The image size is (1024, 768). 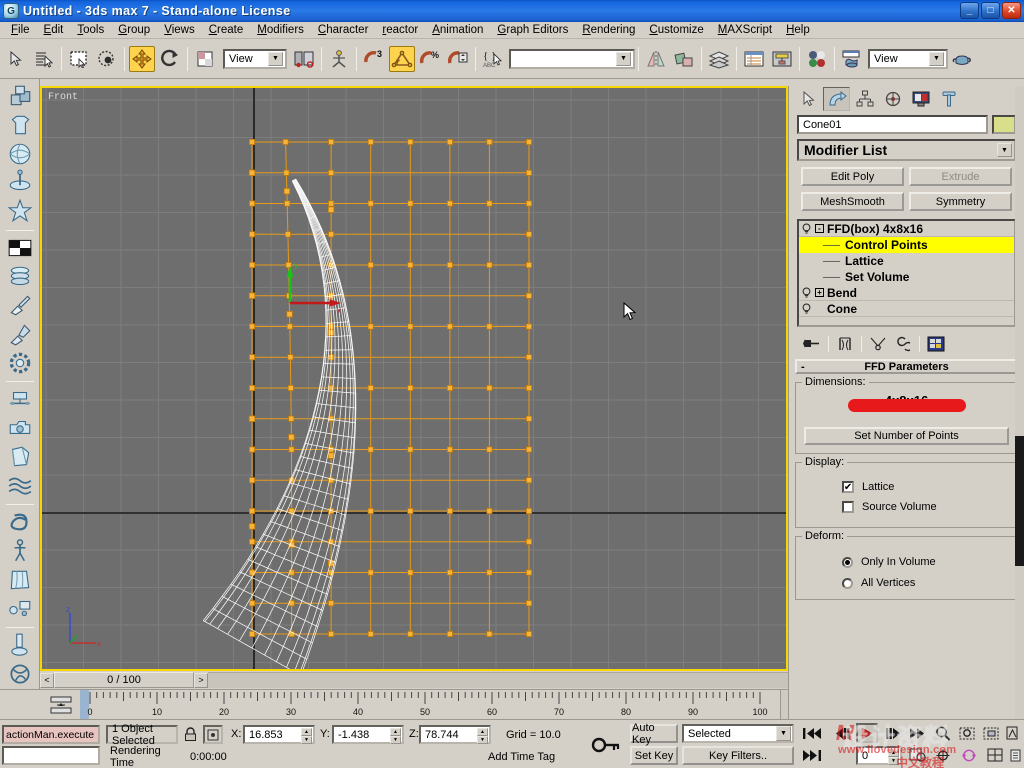 What do you see at coordinates (754, 58) in the screenshot?
I see `curve-editor-icon` at bounding box center [754, 58].